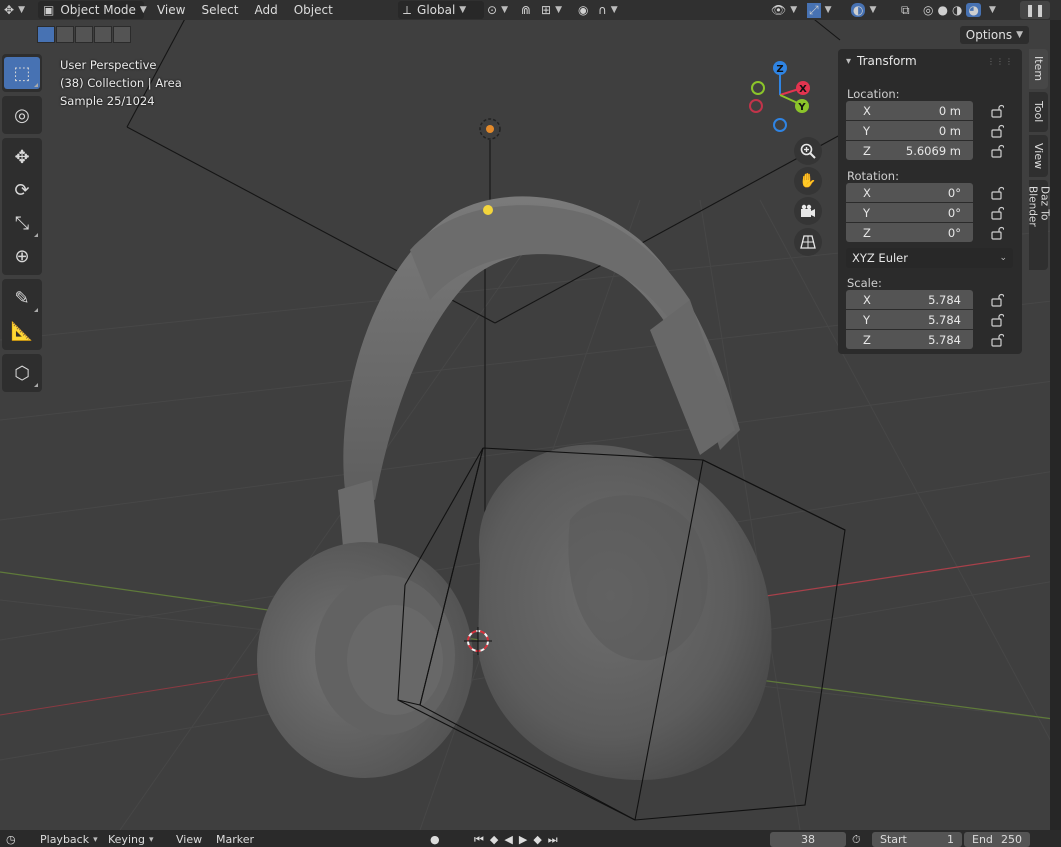 This screenshot has height=847, width=1061. I want to click on select-subtract-icon, so click(84, 34).